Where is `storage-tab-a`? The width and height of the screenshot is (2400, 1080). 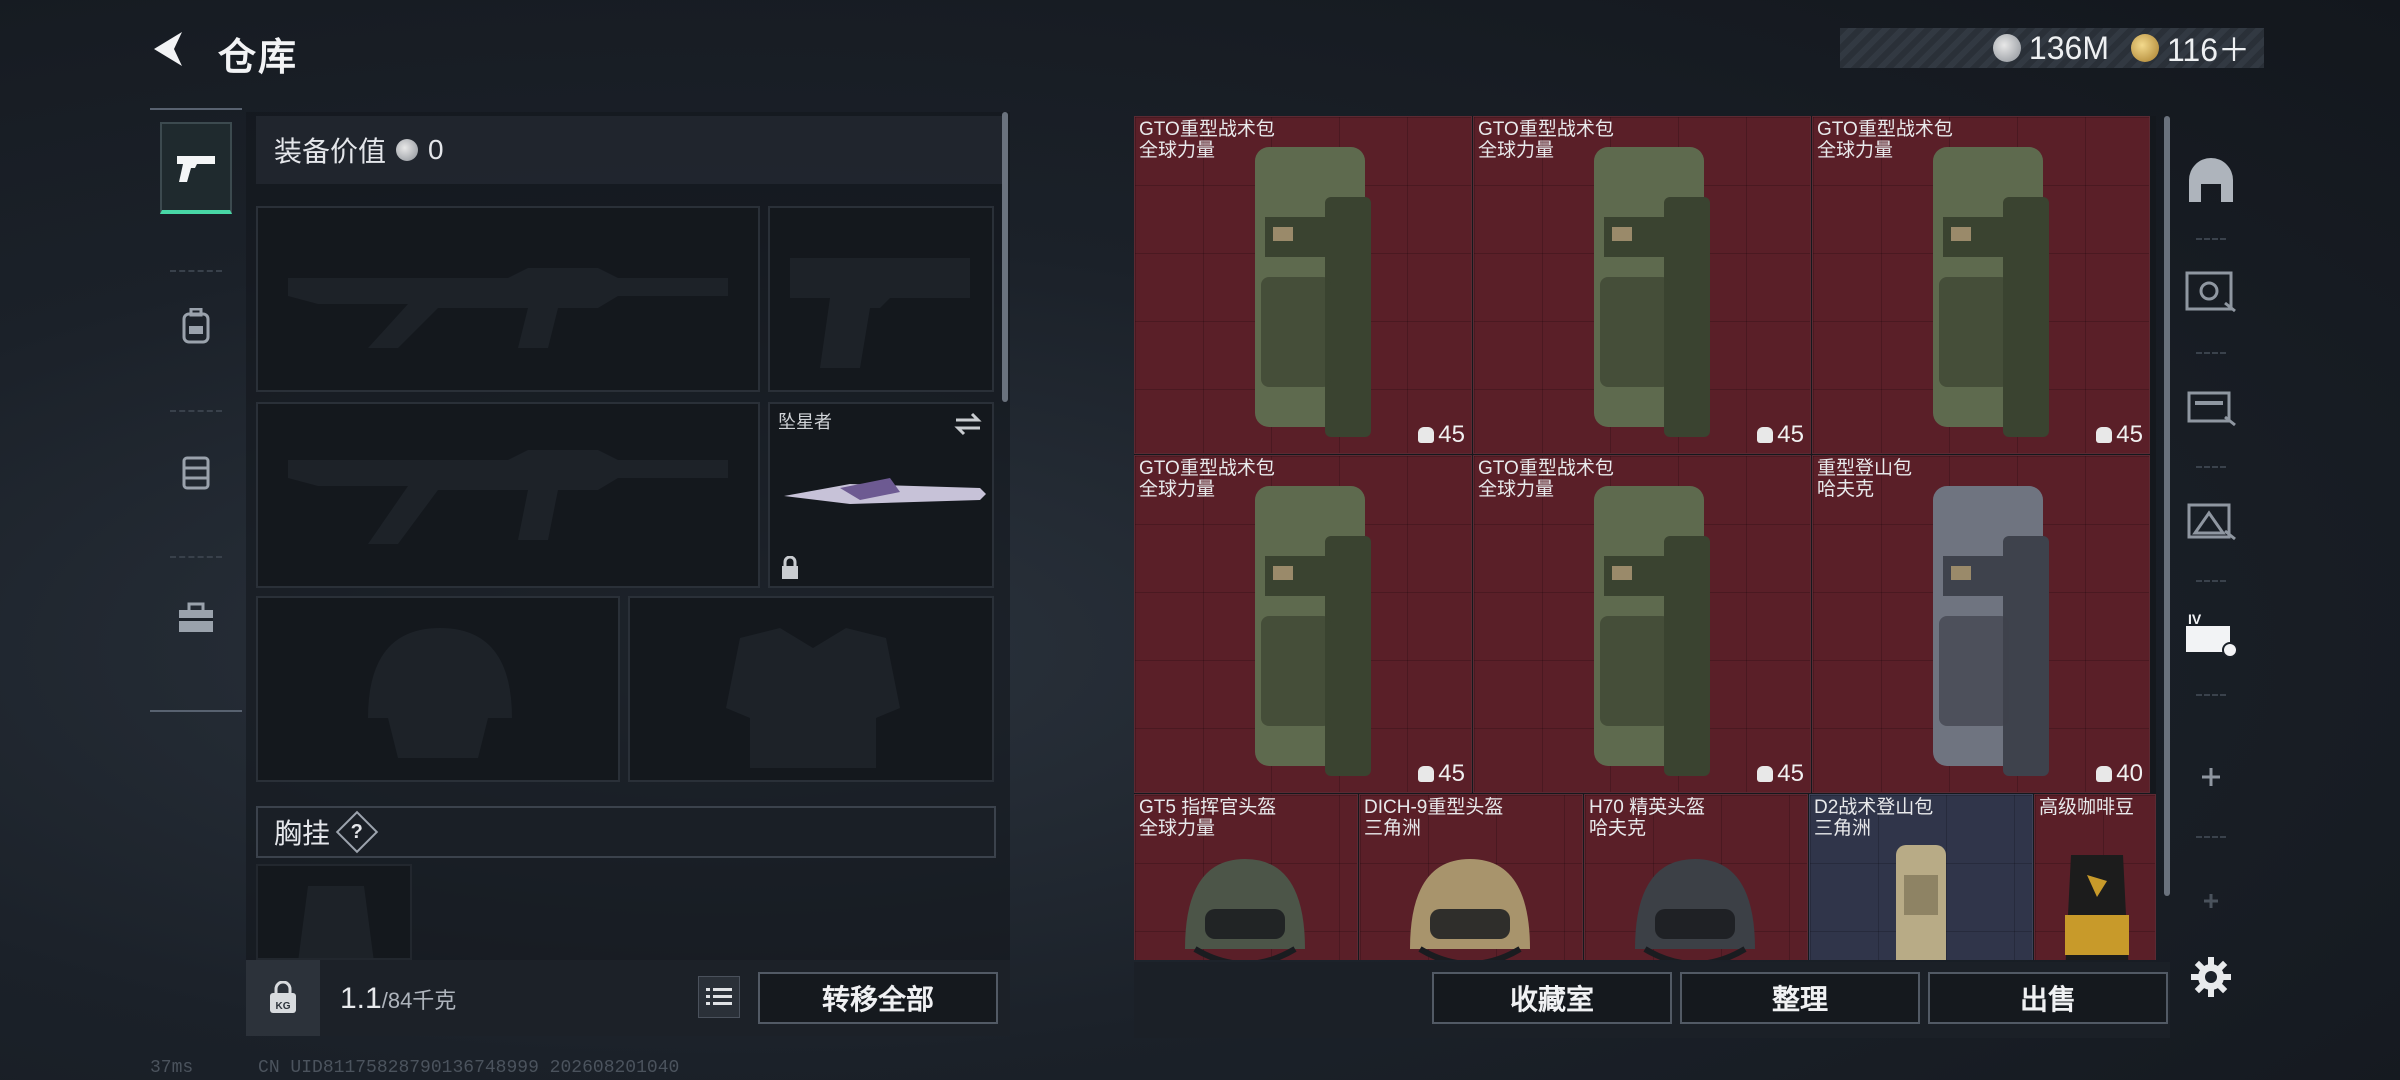 storage-tab-a is located at coordinates (2211, 291).